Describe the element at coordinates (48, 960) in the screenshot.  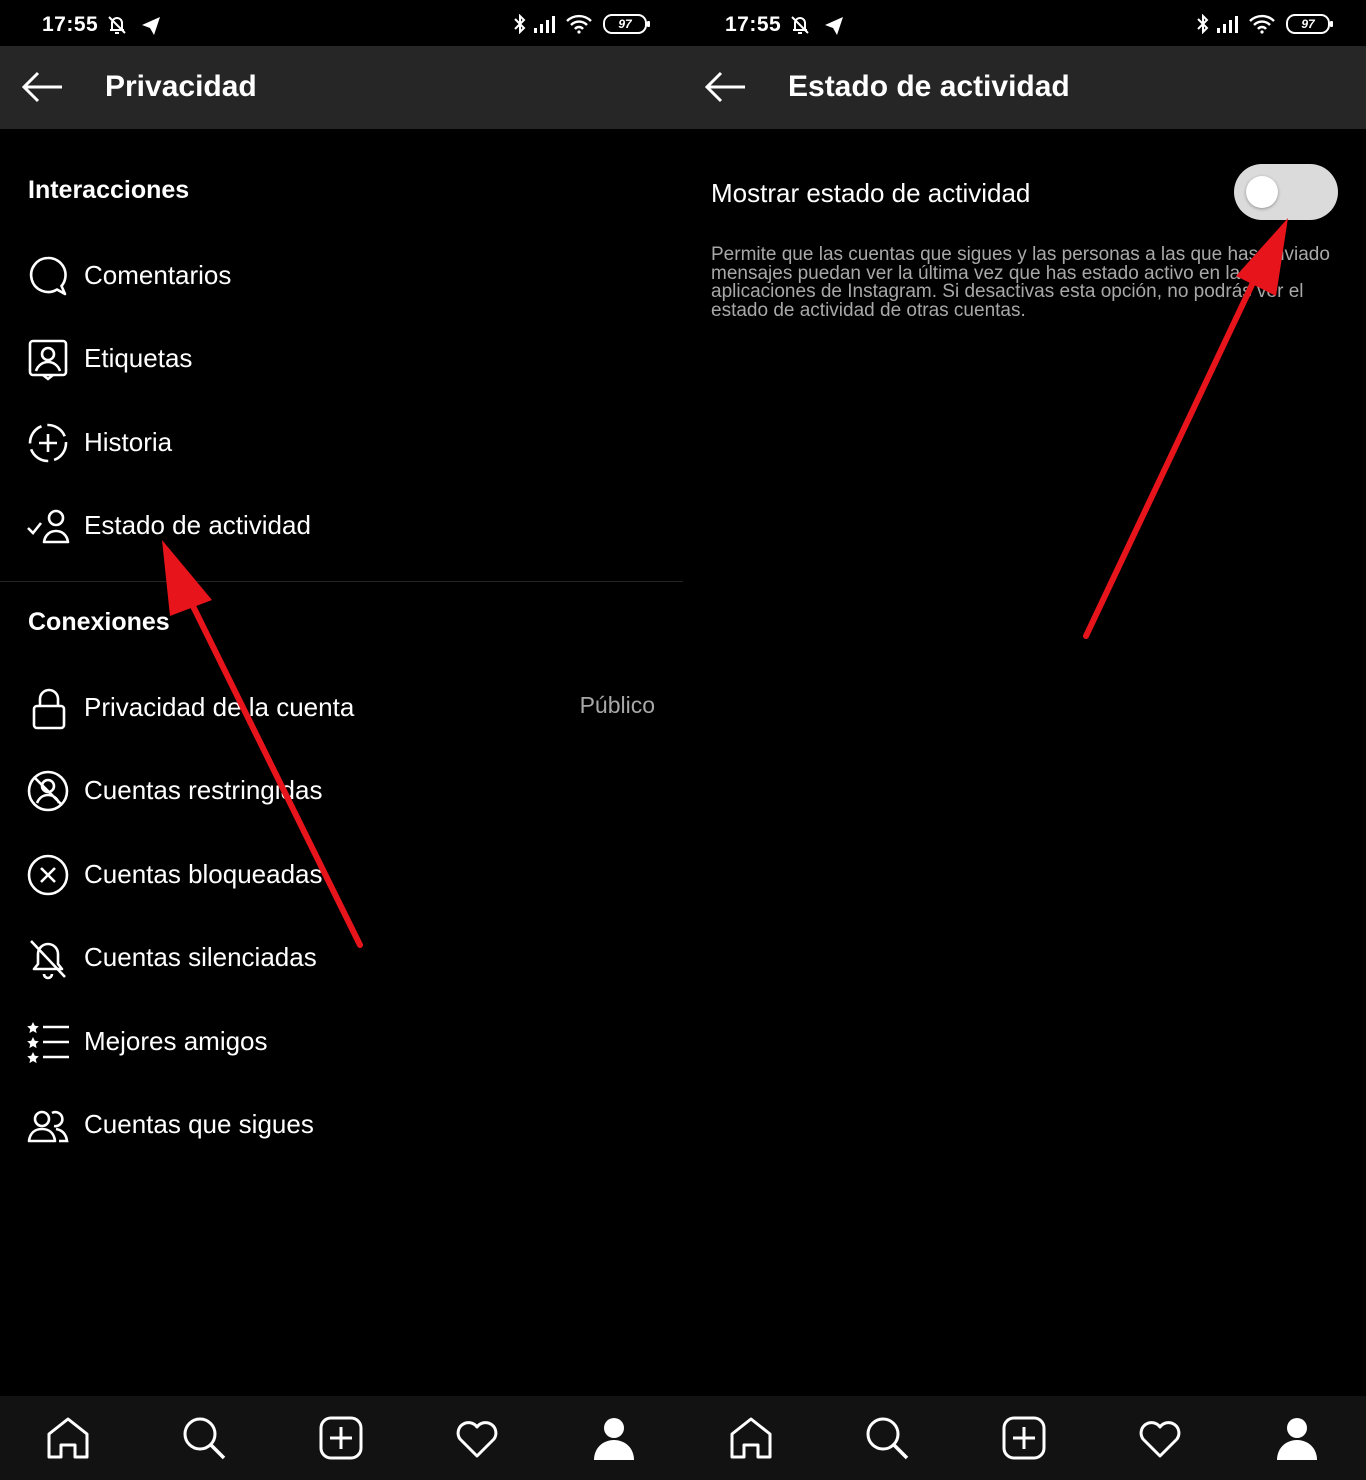
I see `muted-bell-icon` at that location.